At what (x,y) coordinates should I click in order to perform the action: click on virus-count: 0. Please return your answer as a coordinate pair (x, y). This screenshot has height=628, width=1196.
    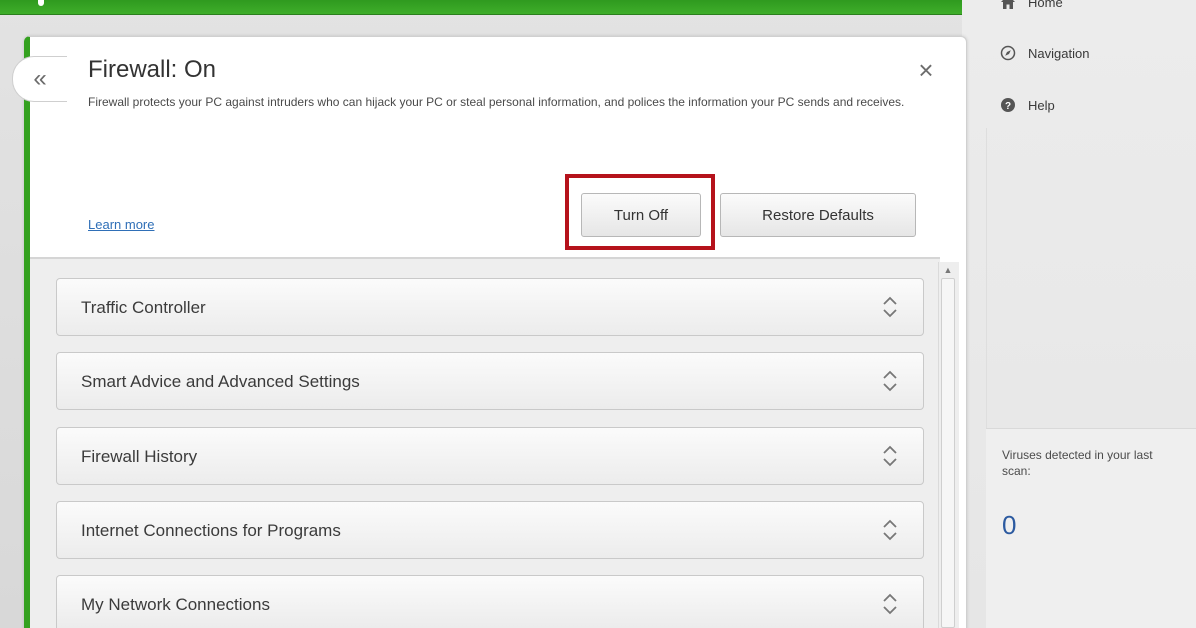
    Looking at the image, I should click on (1009, 525).